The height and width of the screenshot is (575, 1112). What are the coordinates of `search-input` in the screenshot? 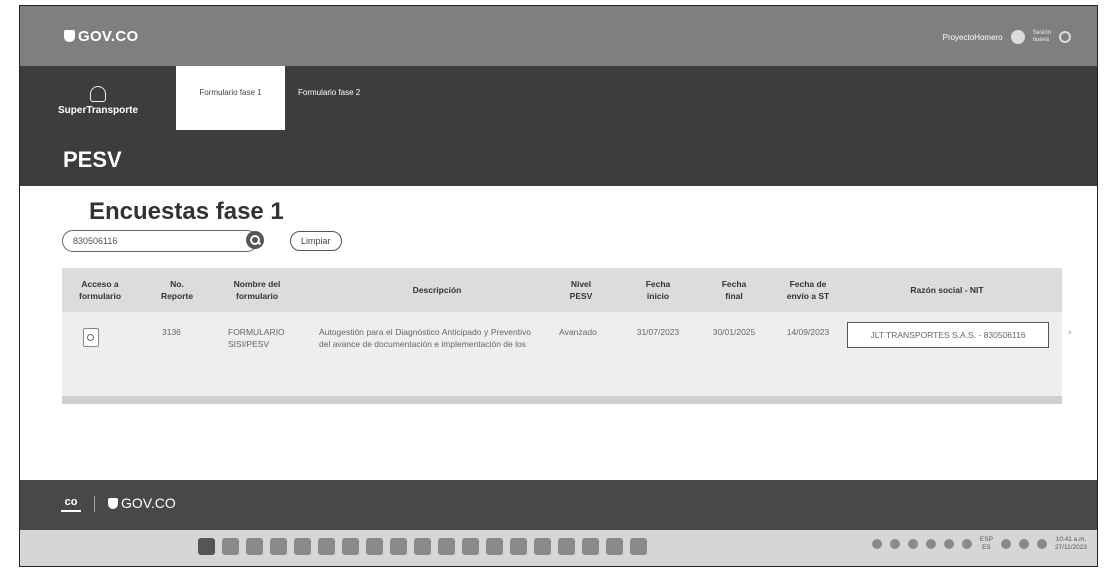 It's located at (160, 241).